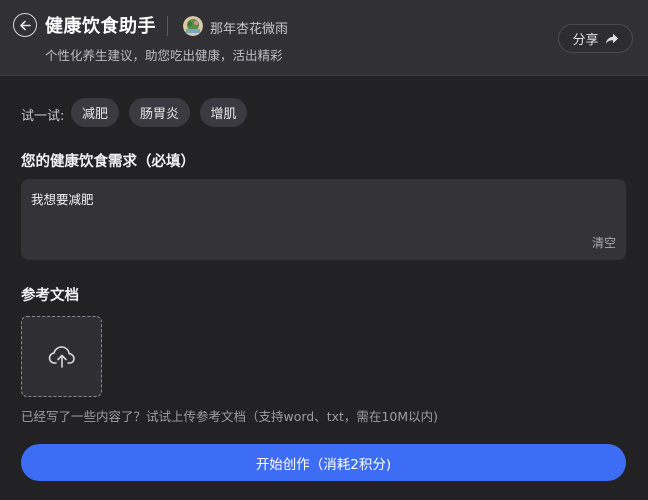 Image resolution: width=648 pixels, height=500 pixels. I want to click on share-button: 分享, so click(595, 38).